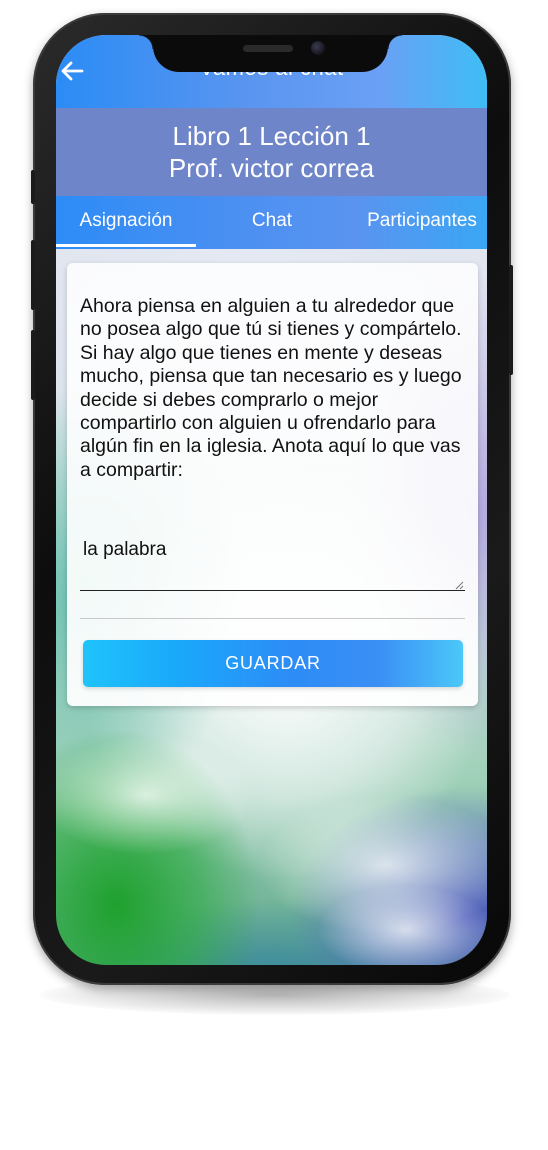 This screenshot has height=1150, width=548. Describe the element at coordinates (511, 320) in the screenshot. I see `power-button` at that location.